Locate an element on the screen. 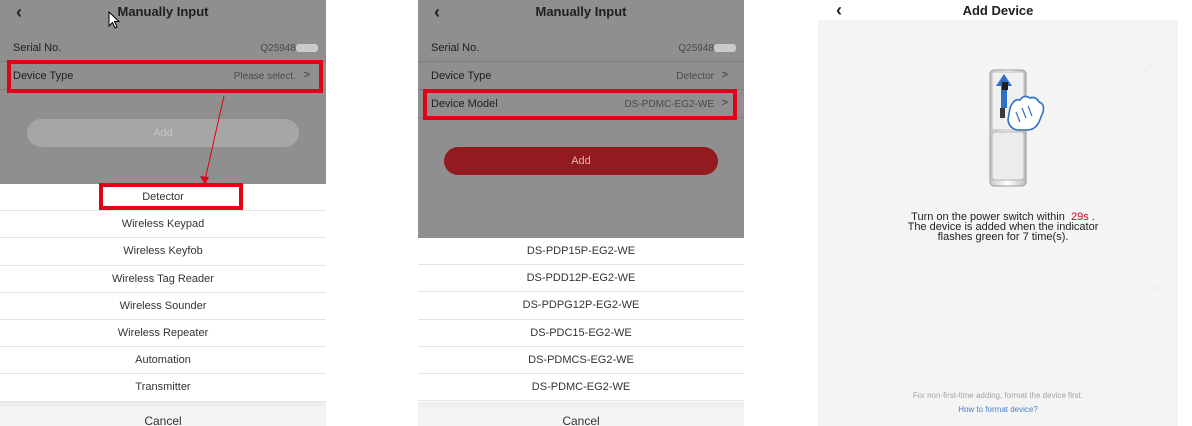 This screenshot has width=1192, height=426. detector-power-switch-illustration-icon is located at coordinates (1017, 128).